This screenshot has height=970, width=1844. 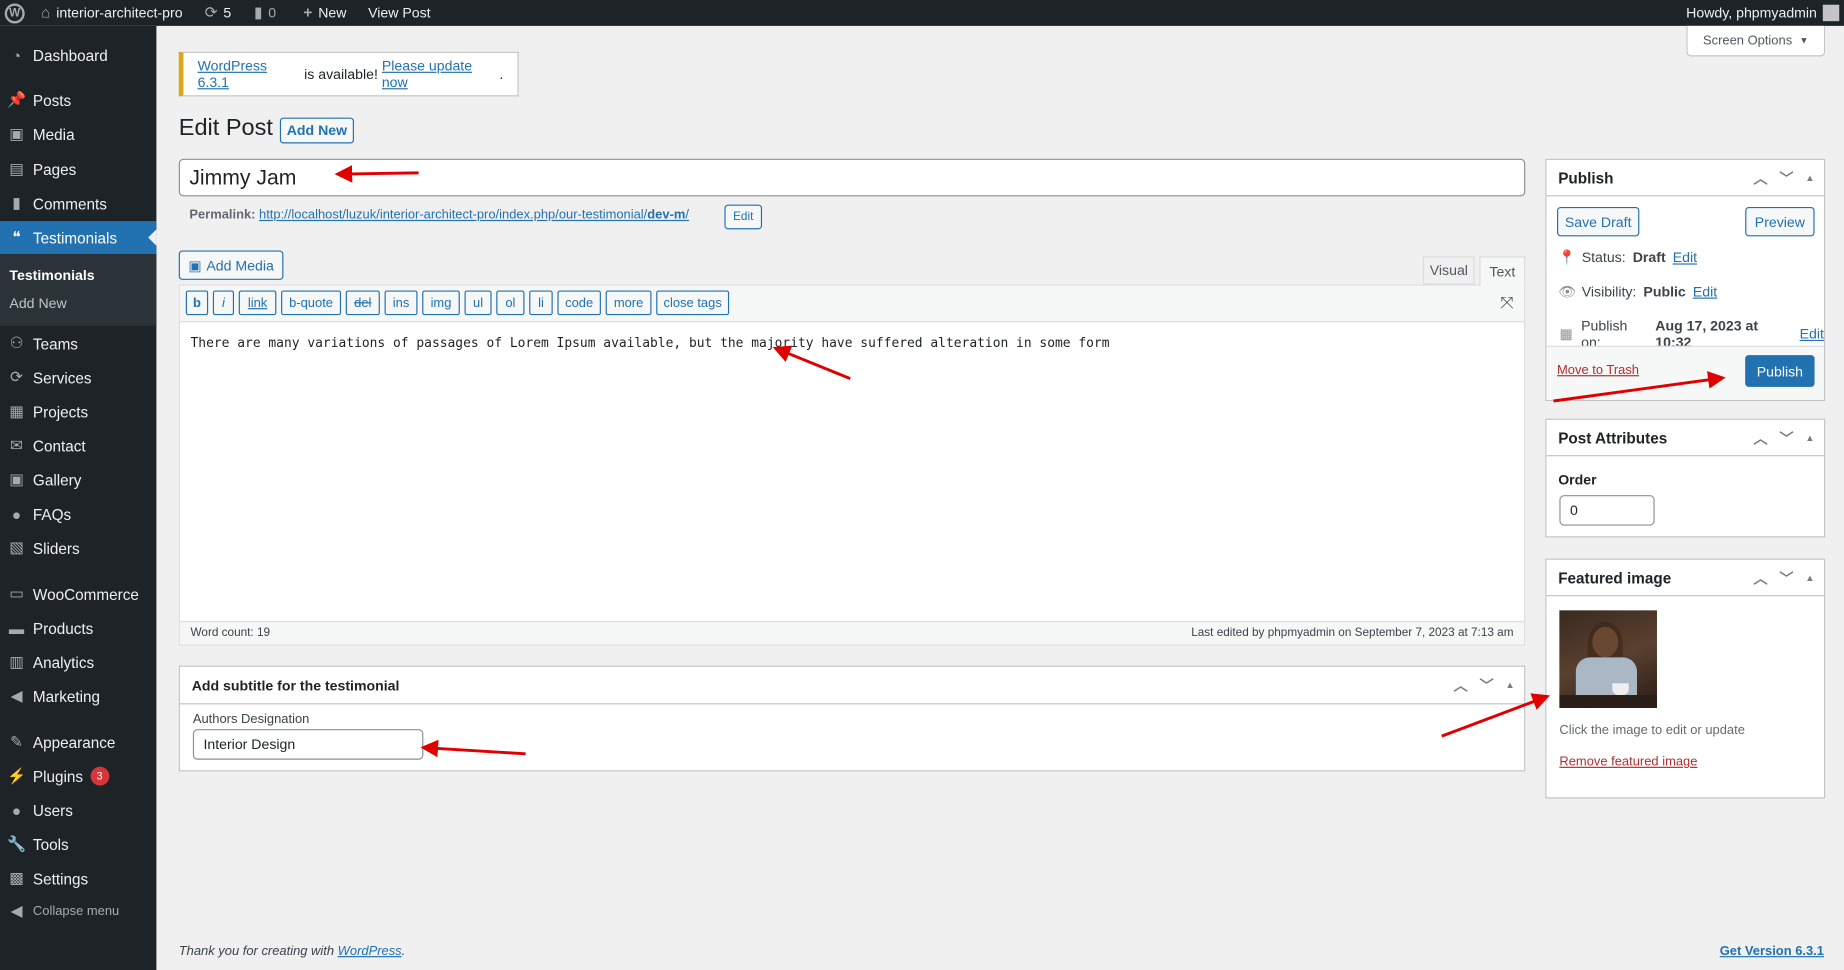 What do you see at coordinates (478, 303) in the screenshot?
I see `quicktag-ul-button: ul` at bounding box center [478, 303].